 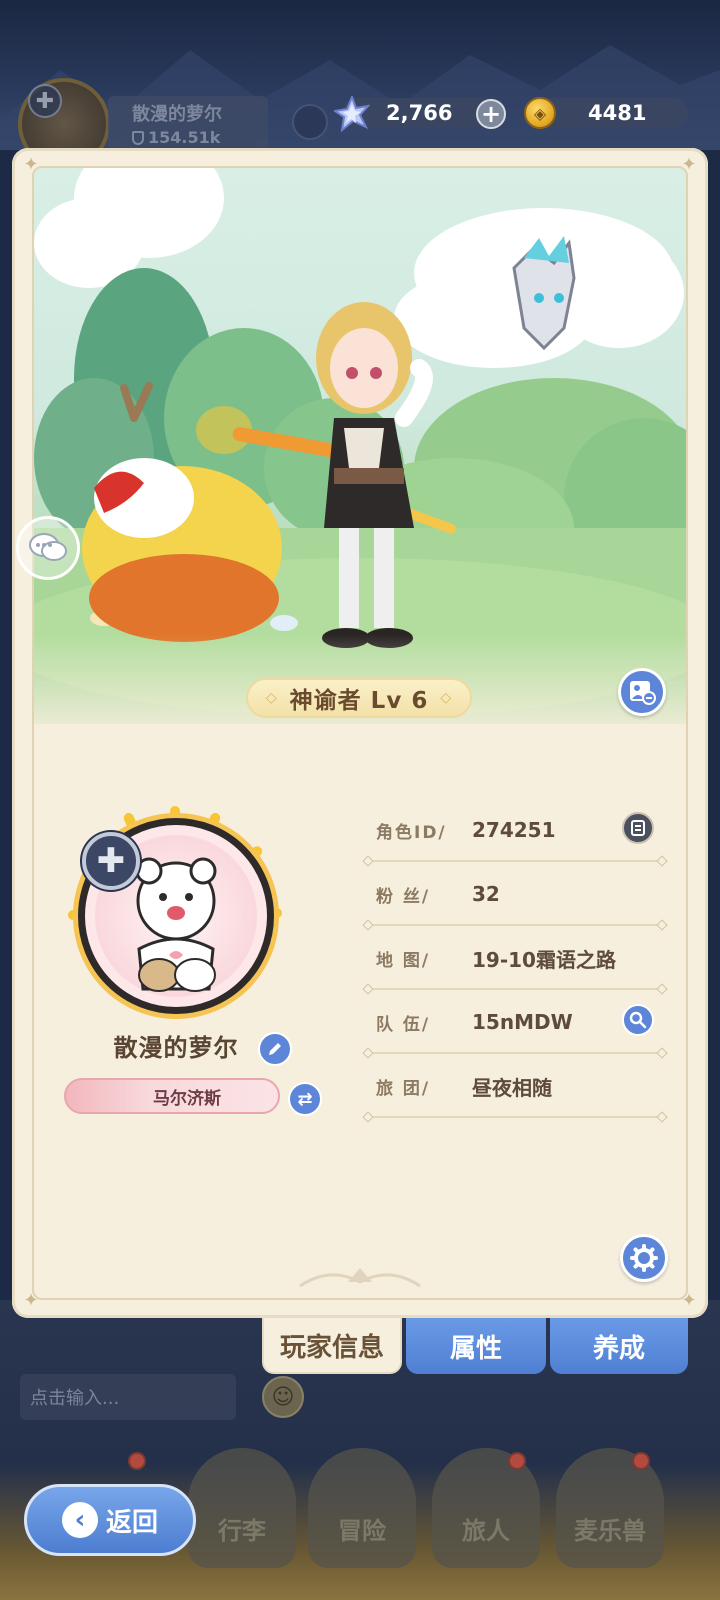 I want to click on swap-title-button: ⇄, so click(x=305, y=1099).